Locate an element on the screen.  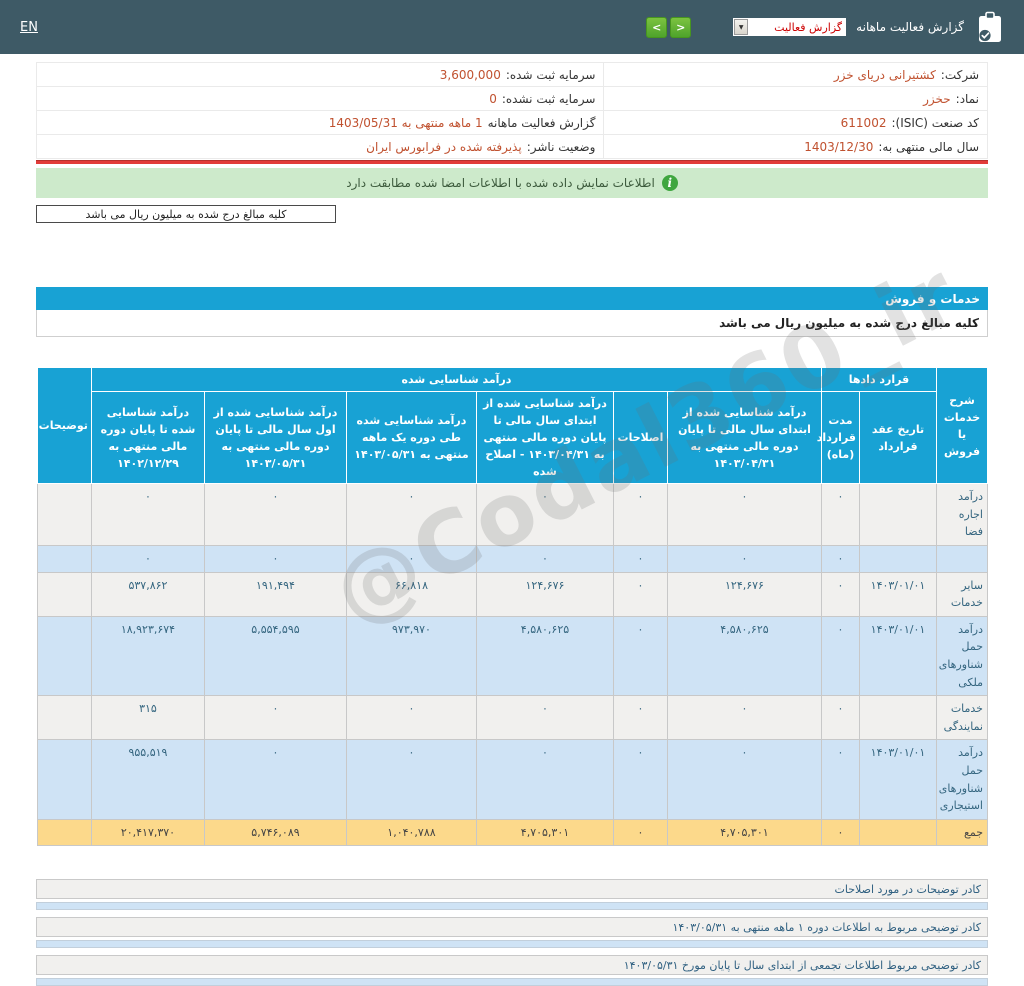
row-label: خدمات نمایندگی is located at coordinates (962, 718).